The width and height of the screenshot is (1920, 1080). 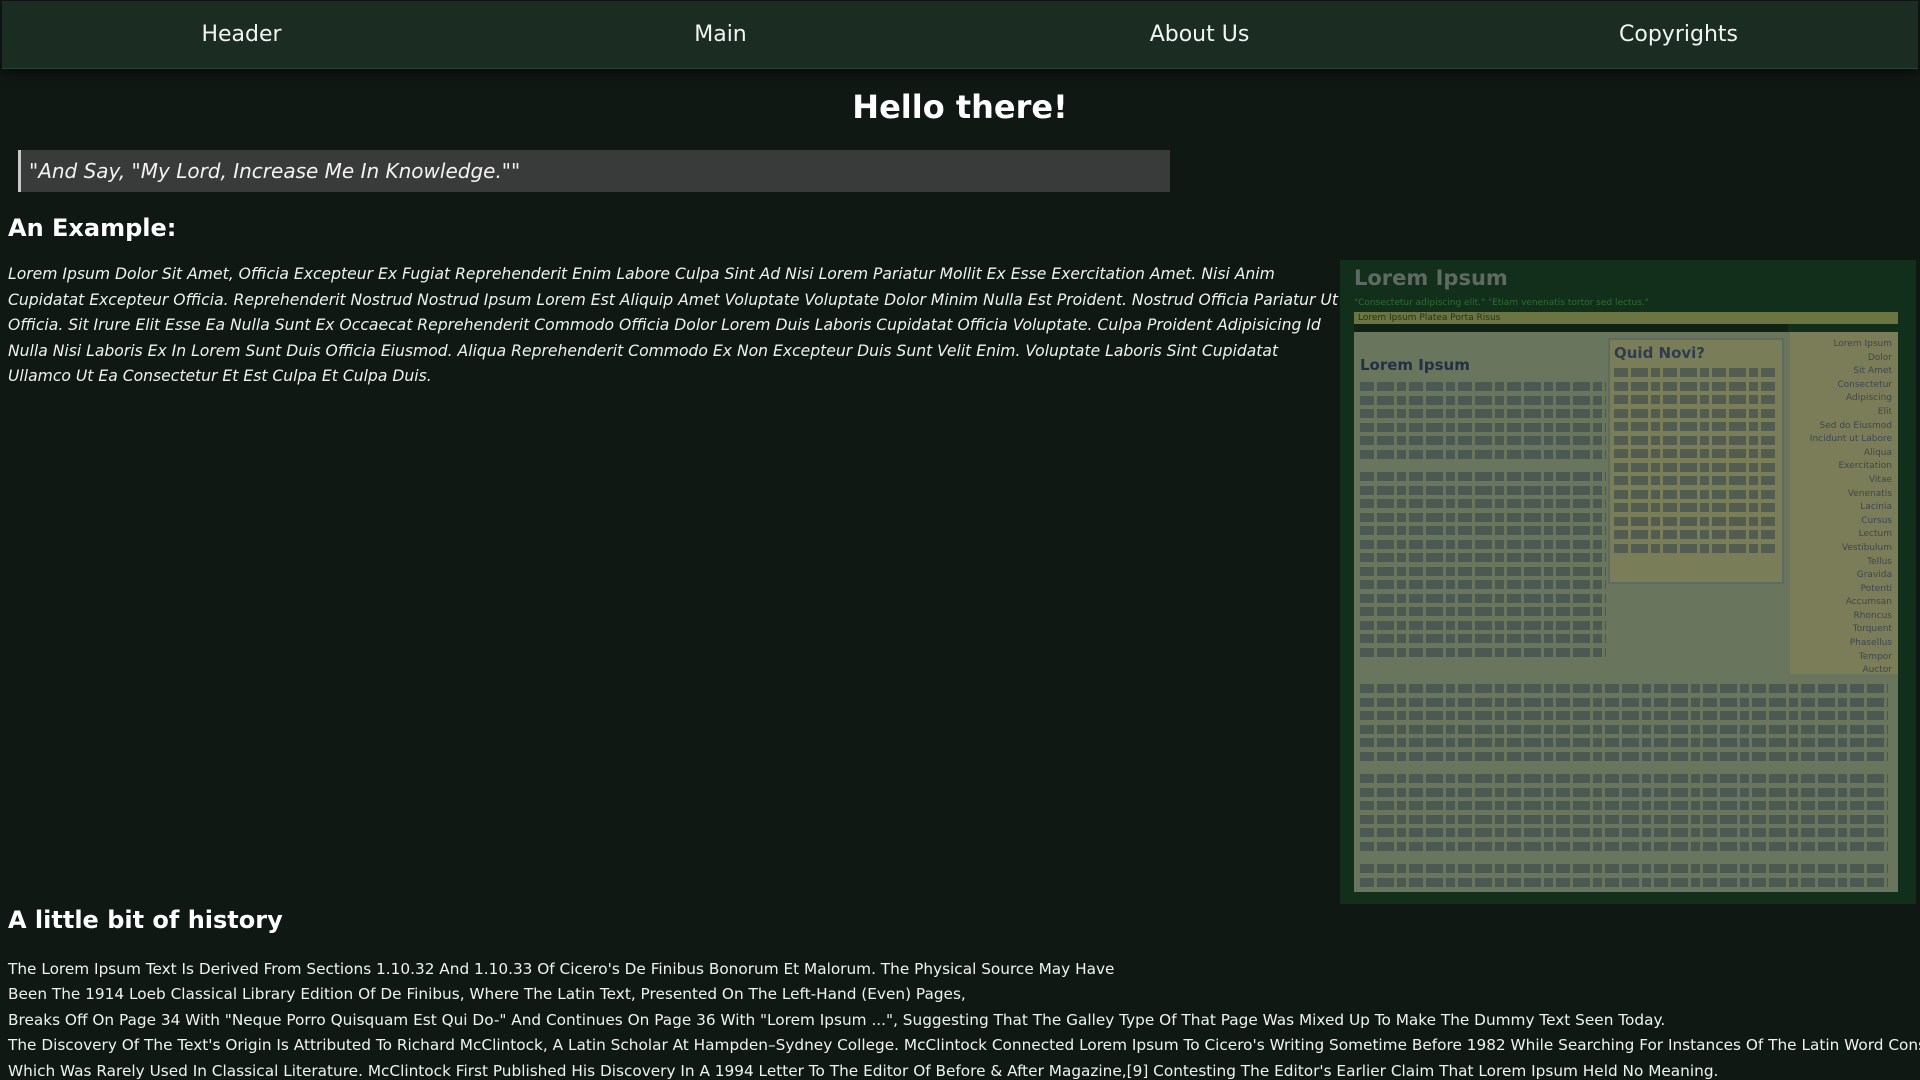 What do you see at coordinates (1879, 357) in the screenshot?
I see `side-menu-item: Dolor` at bounding box center [1879, 357].